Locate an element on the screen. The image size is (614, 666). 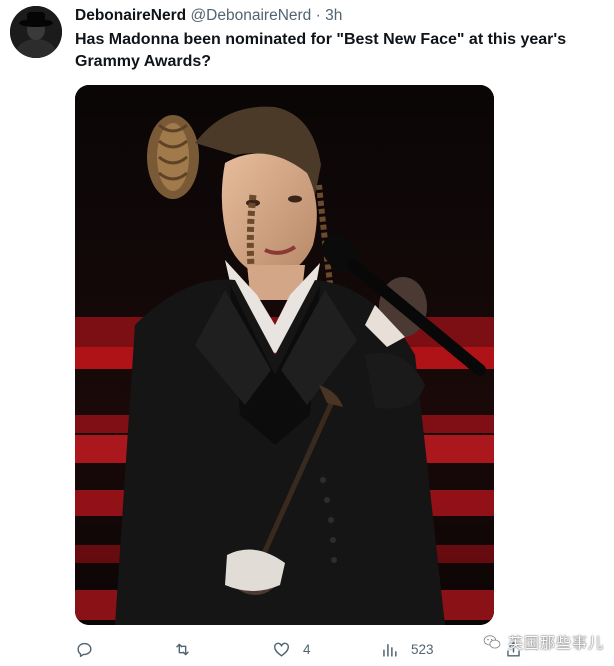
heart-icon is located at coordinates (281, 649).